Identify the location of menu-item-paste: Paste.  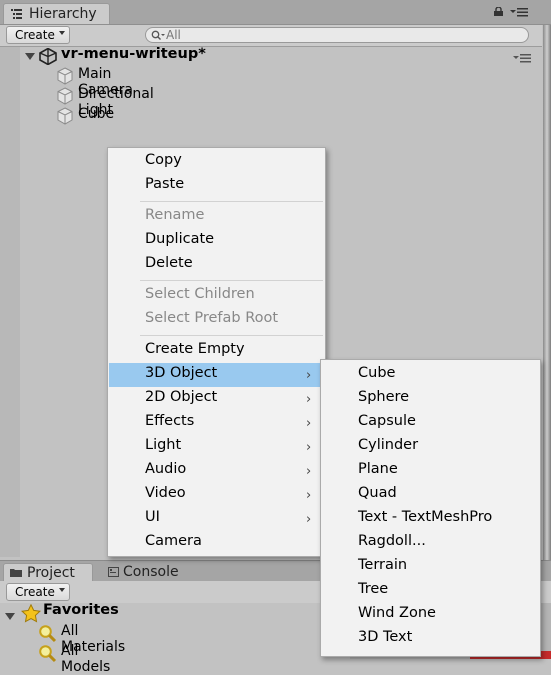
(216, 186).